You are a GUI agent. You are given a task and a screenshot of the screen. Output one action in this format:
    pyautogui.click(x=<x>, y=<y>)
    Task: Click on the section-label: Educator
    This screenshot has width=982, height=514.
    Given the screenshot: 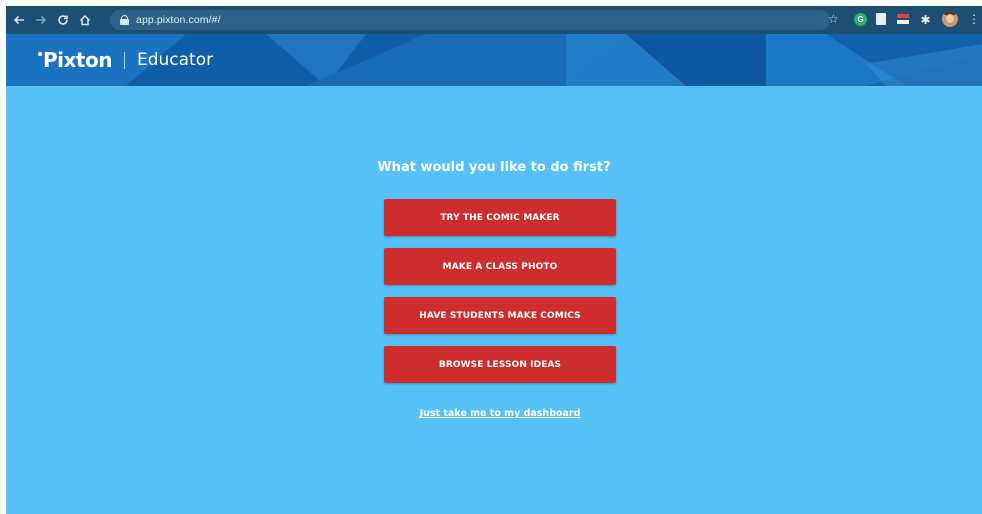 What is the action you would take?
    pyautogui.click(x=175, y=60)
    